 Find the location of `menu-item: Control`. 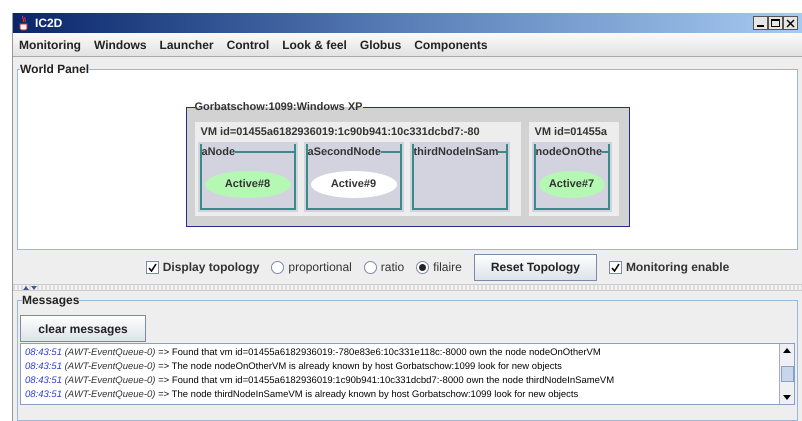

menu-item: Control is located at coordinates (248, 45).